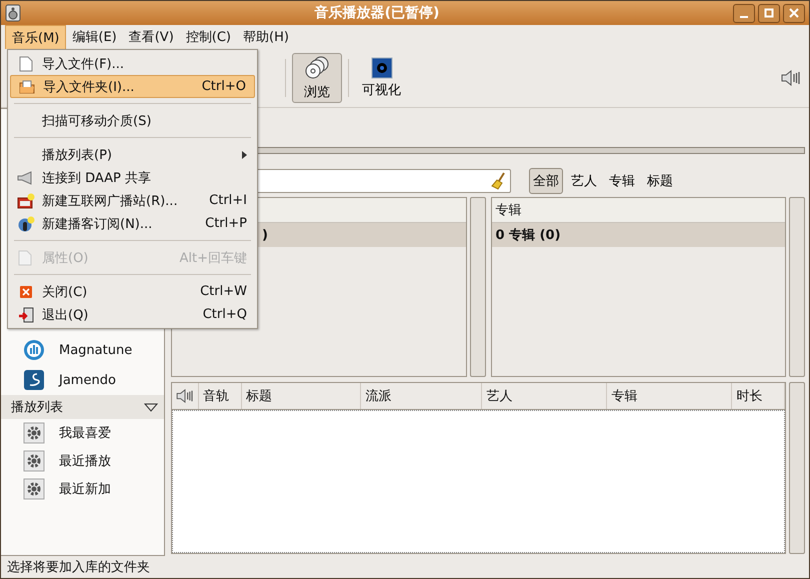 The width and height of the screenshot is (810, 579). I want to click on list-row: 0 专辑 (0), so click(638, 235).